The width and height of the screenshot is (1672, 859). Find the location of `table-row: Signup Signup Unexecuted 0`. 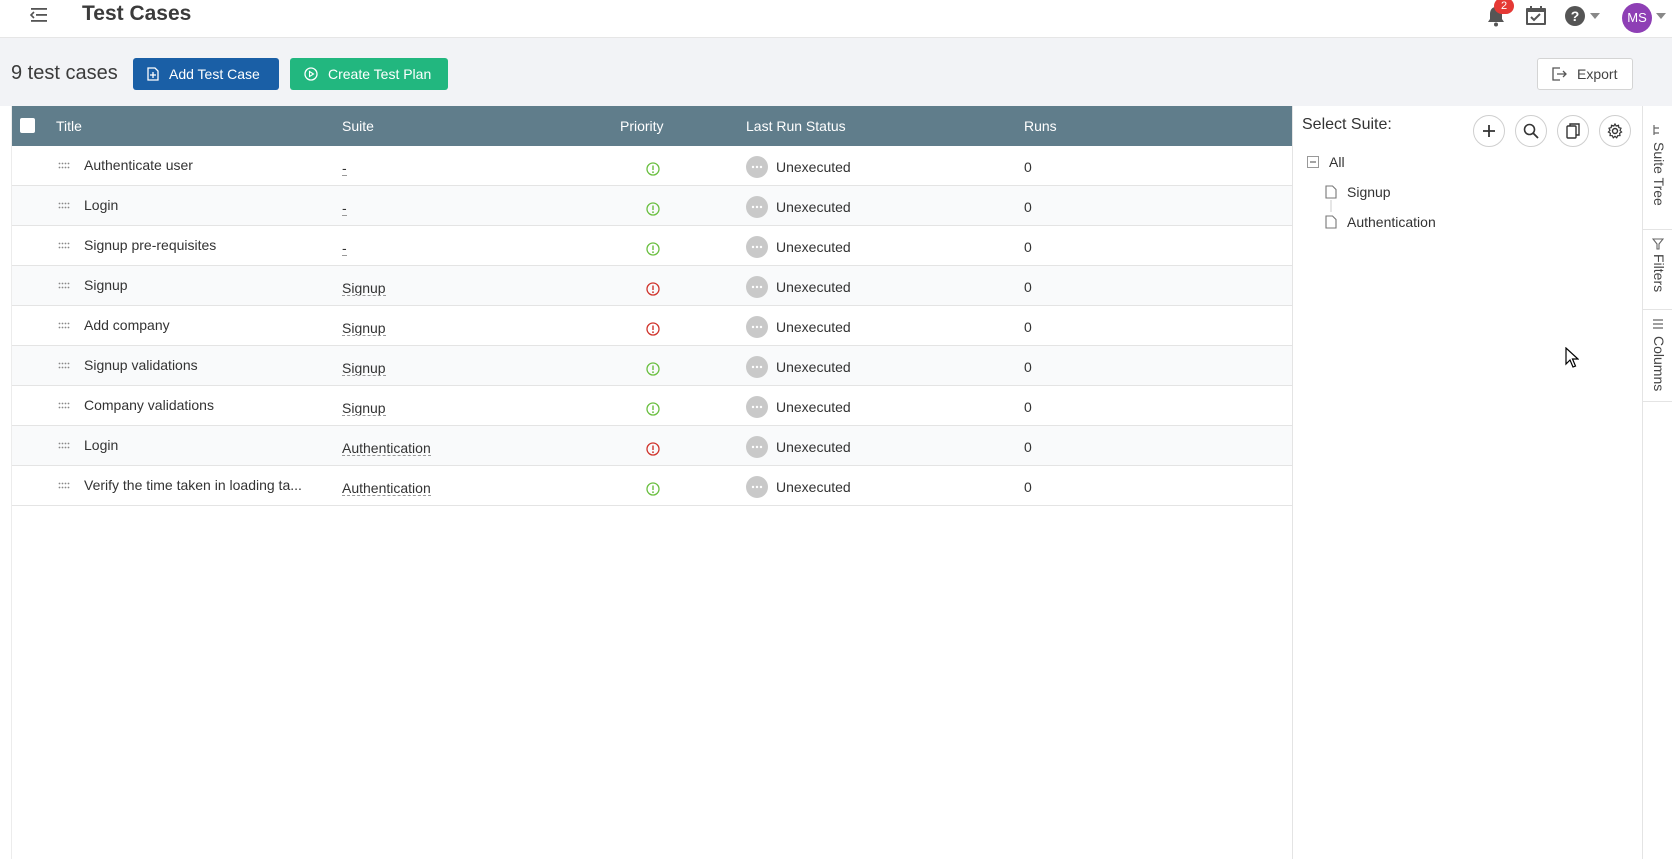

table-row: Signup Signup Unexecuted 0 is located at coordinates (652, 286).